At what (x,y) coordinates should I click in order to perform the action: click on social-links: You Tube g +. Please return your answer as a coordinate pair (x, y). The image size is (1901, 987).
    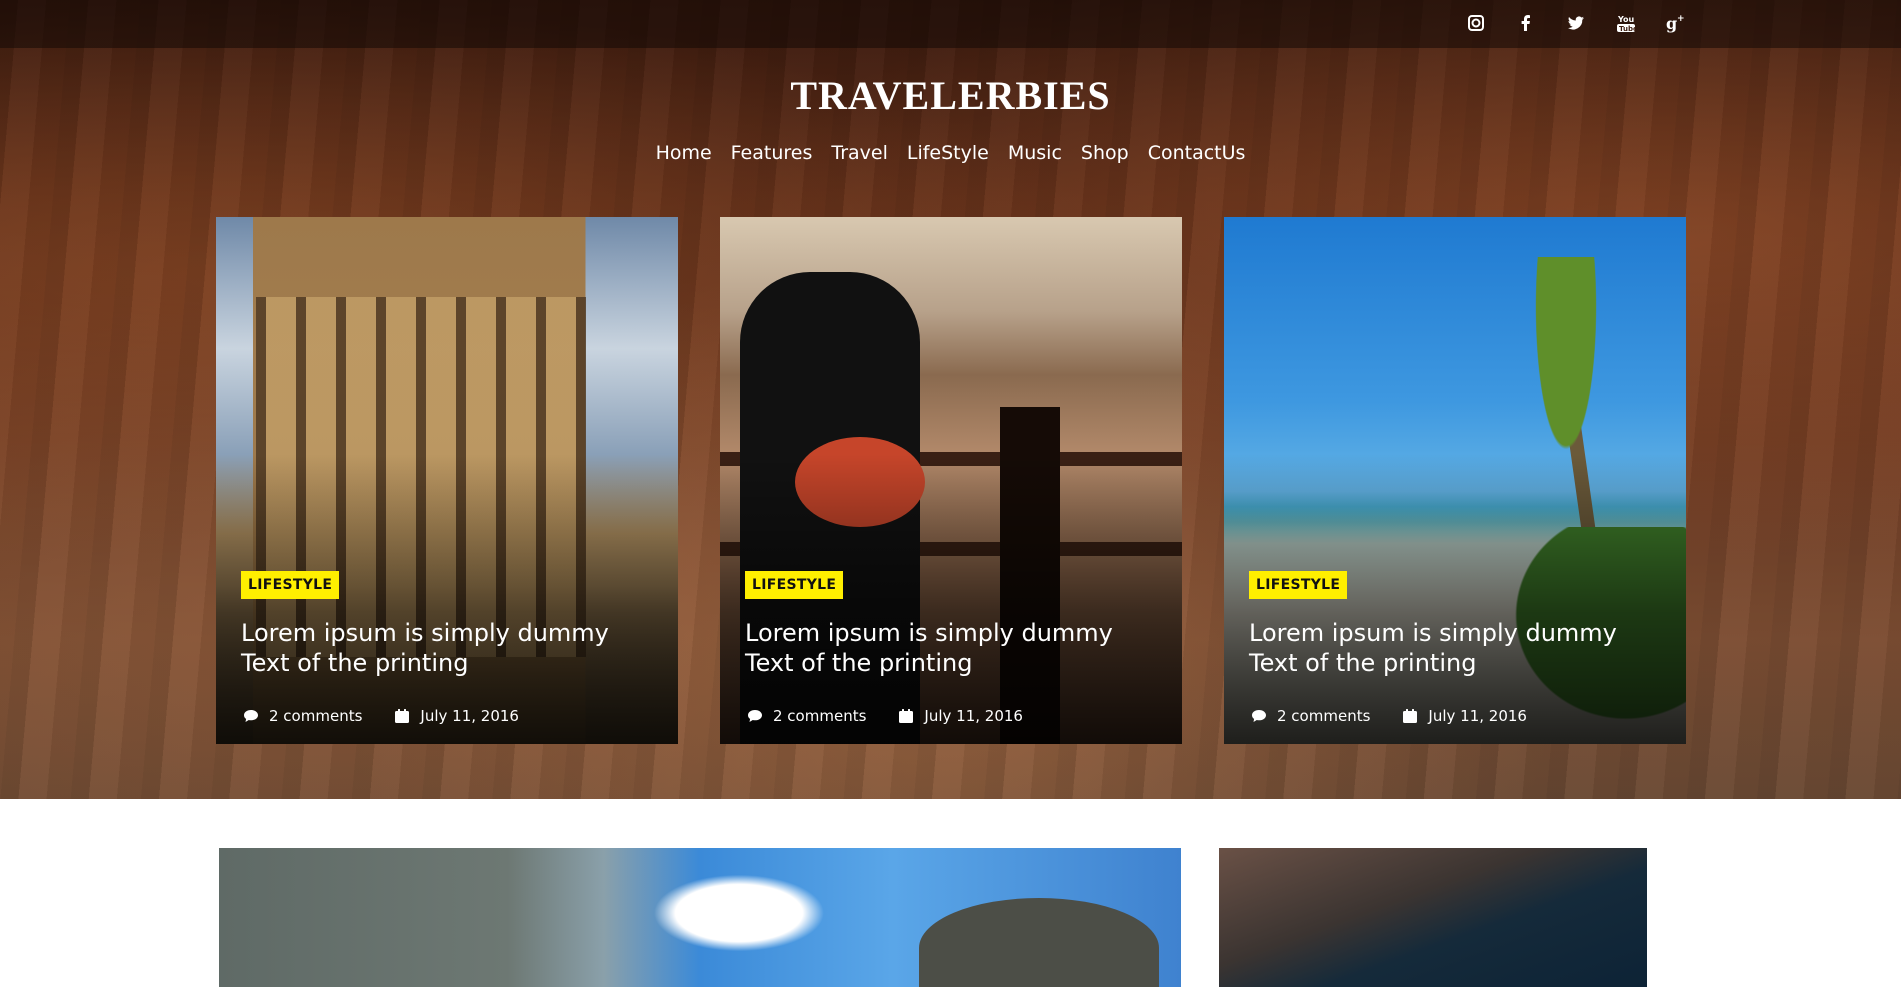
    Looking at the image, I should click on (1576, 23).